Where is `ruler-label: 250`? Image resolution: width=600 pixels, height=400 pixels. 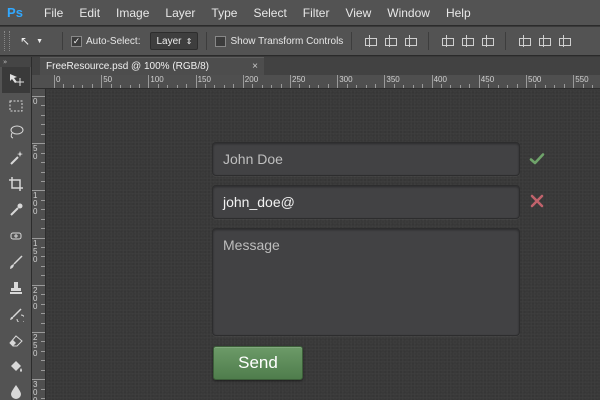
ruler-label: 250 is located at coordinates (35, 345).